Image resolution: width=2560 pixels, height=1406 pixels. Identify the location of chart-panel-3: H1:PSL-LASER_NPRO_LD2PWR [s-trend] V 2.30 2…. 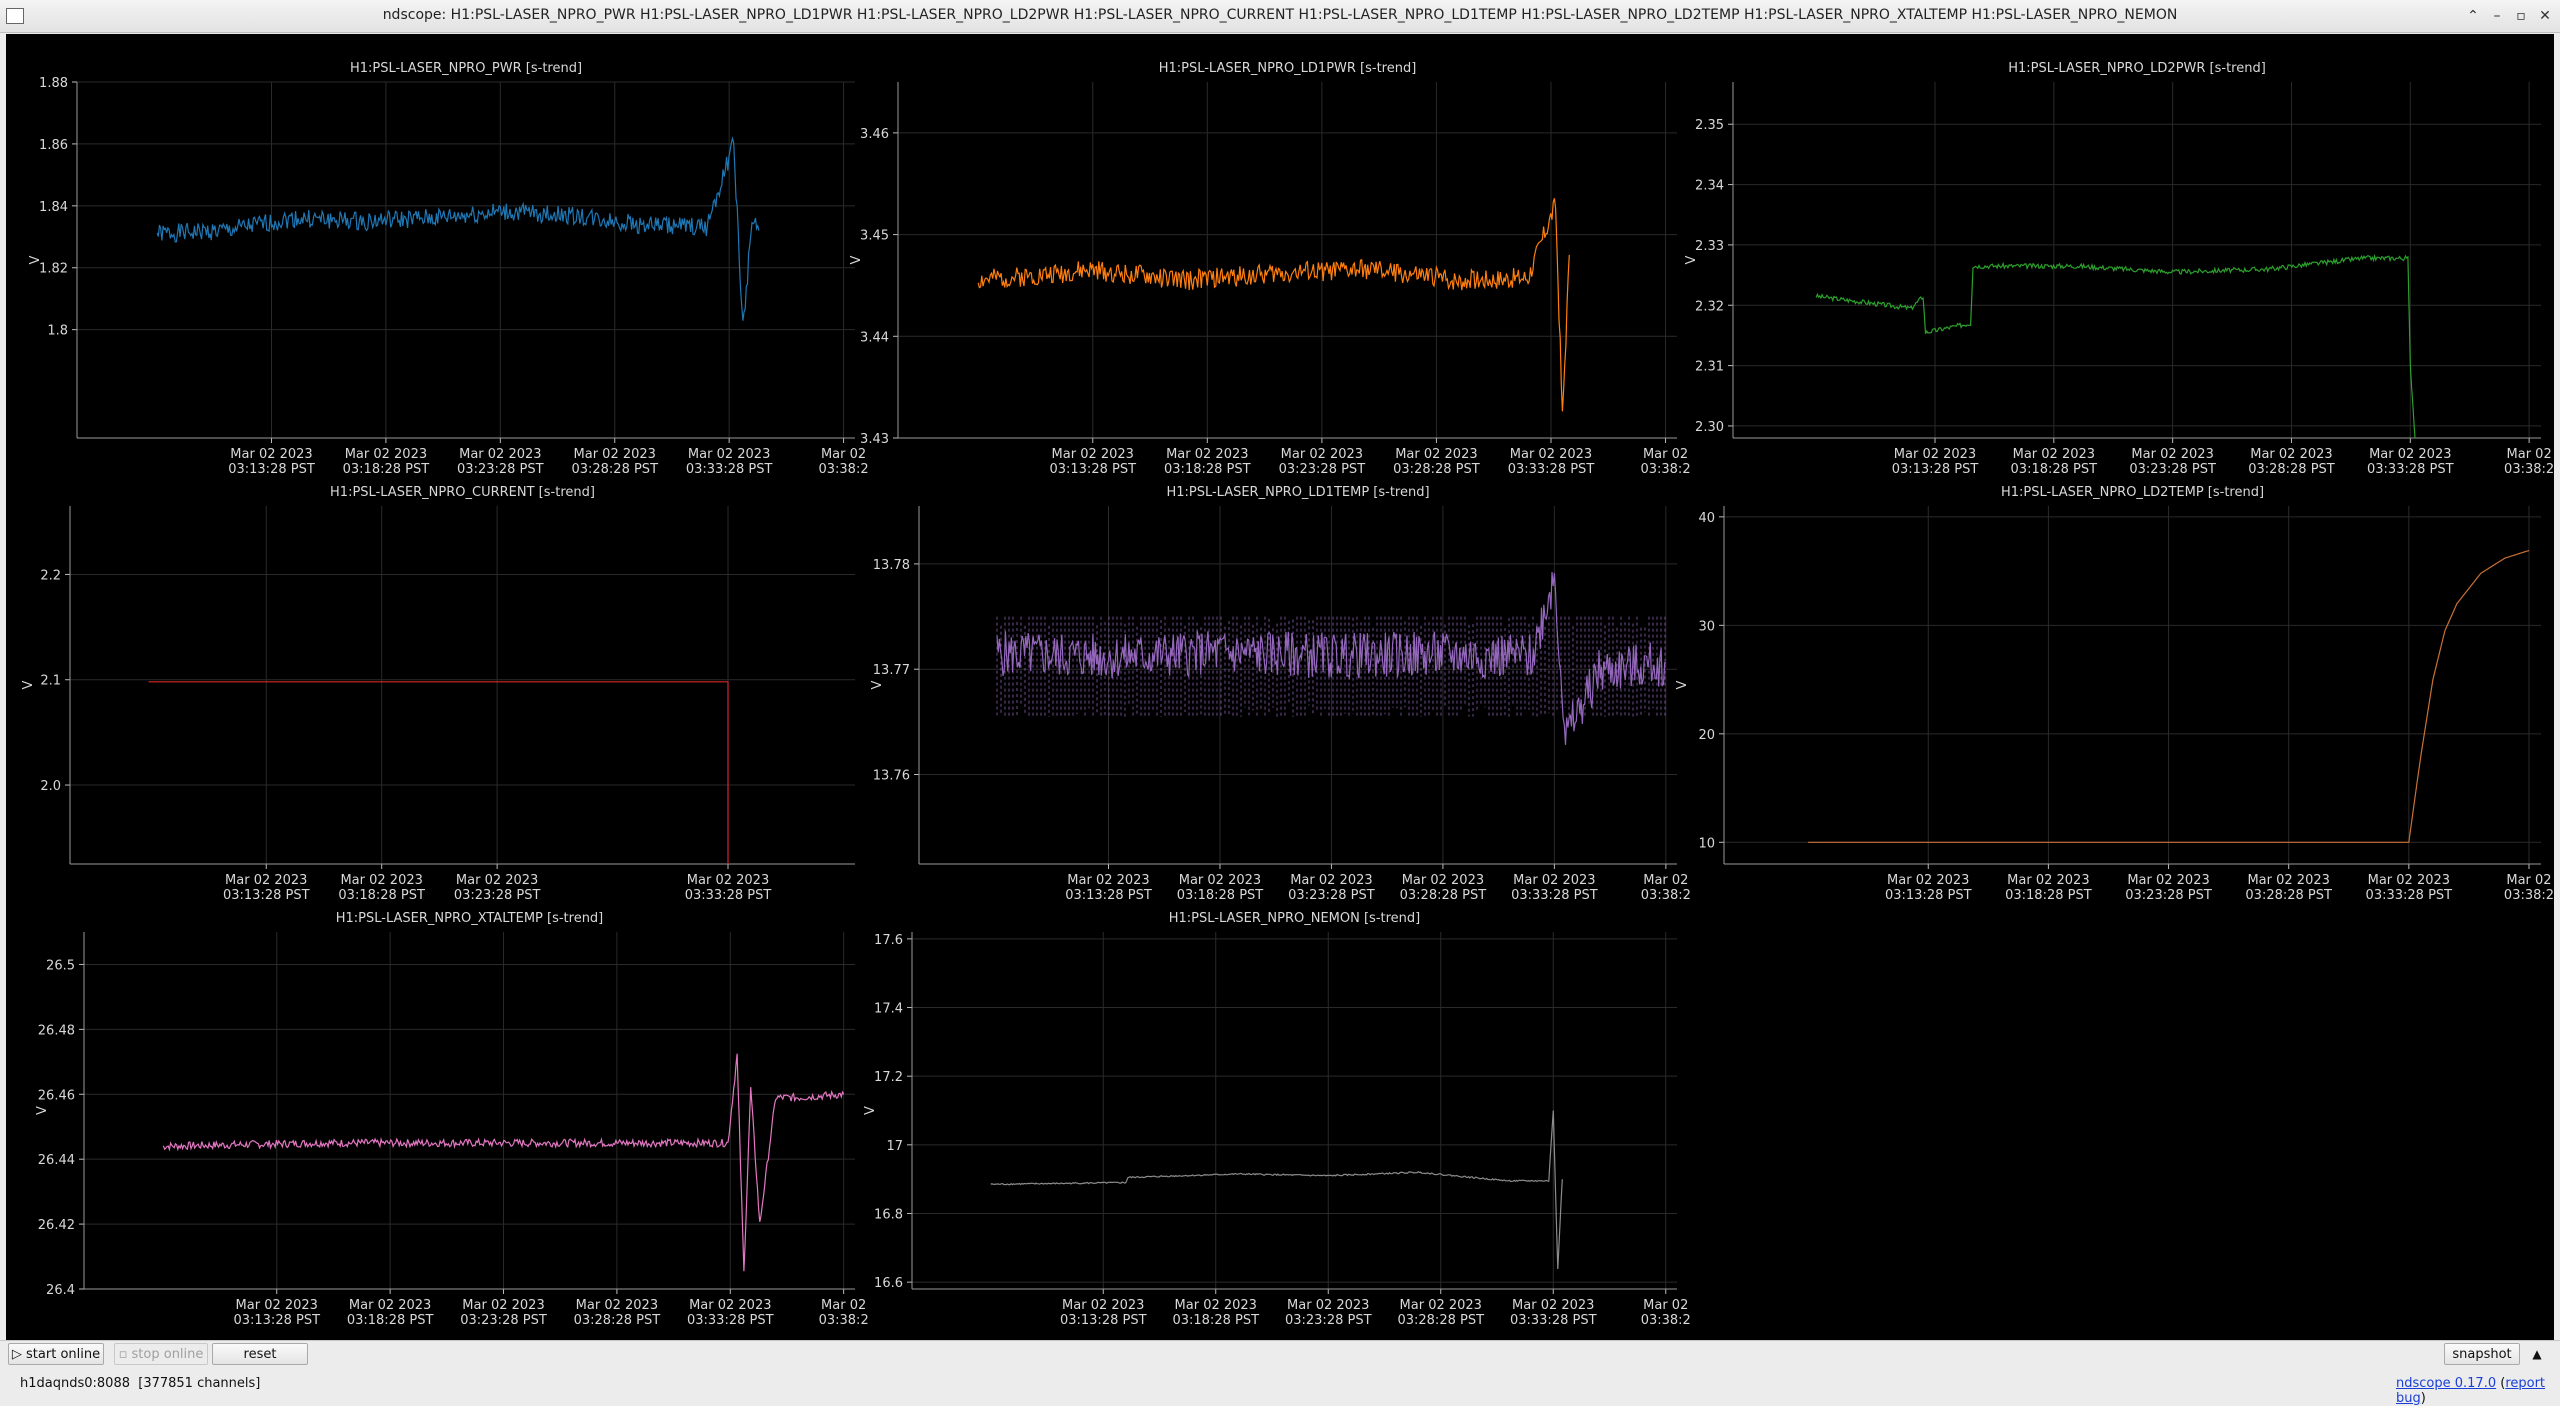
(2119, 269).